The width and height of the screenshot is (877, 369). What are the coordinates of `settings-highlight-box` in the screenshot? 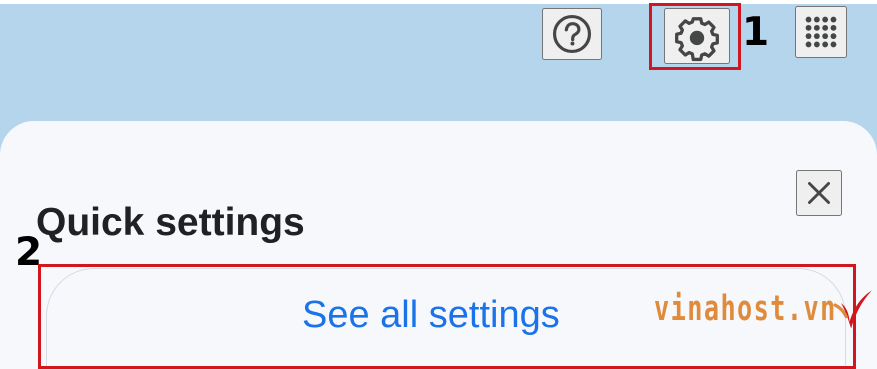 It's located at (695, 36).